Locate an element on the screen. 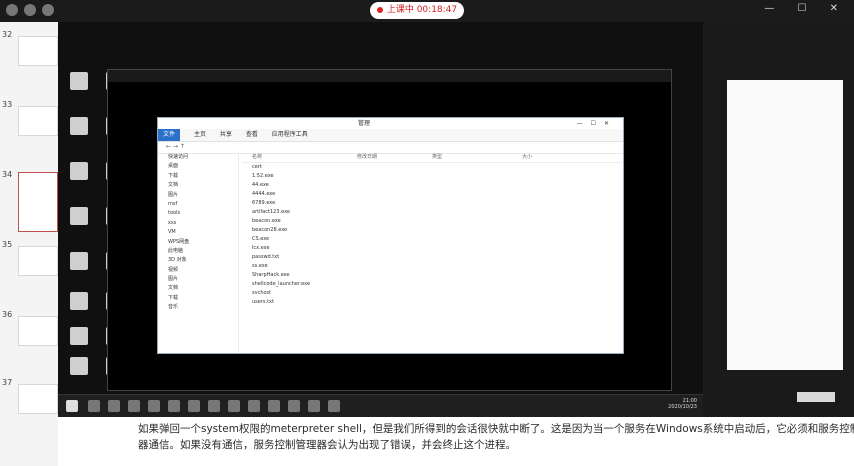  file-row: lcx.exe is located at coordinates (432, 248).